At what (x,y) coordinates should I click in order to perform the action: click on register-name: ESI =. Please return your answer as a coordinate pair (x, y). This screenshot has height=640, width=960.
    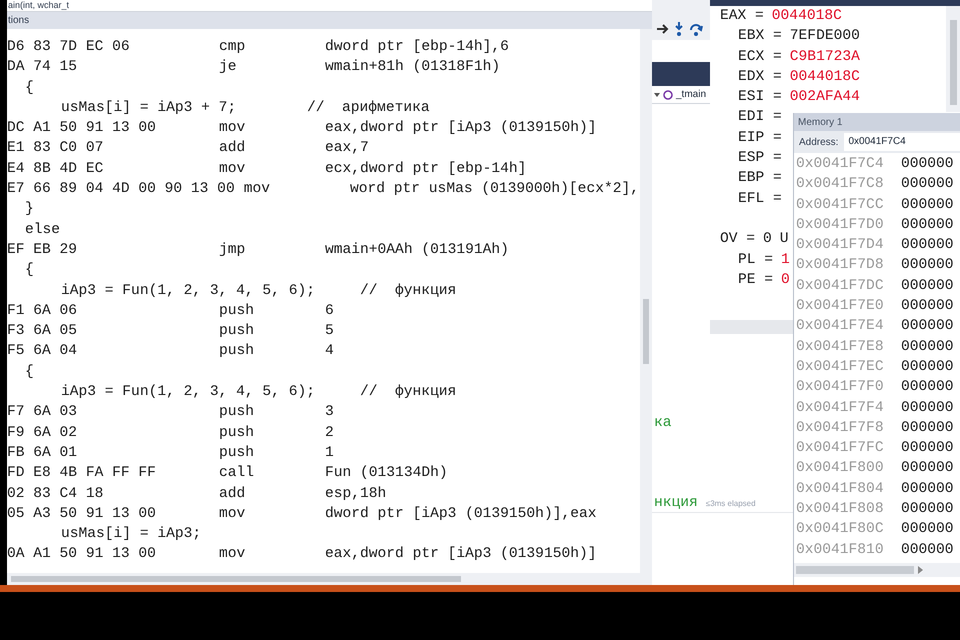
    Looking at the image, I should click on (760, 98).